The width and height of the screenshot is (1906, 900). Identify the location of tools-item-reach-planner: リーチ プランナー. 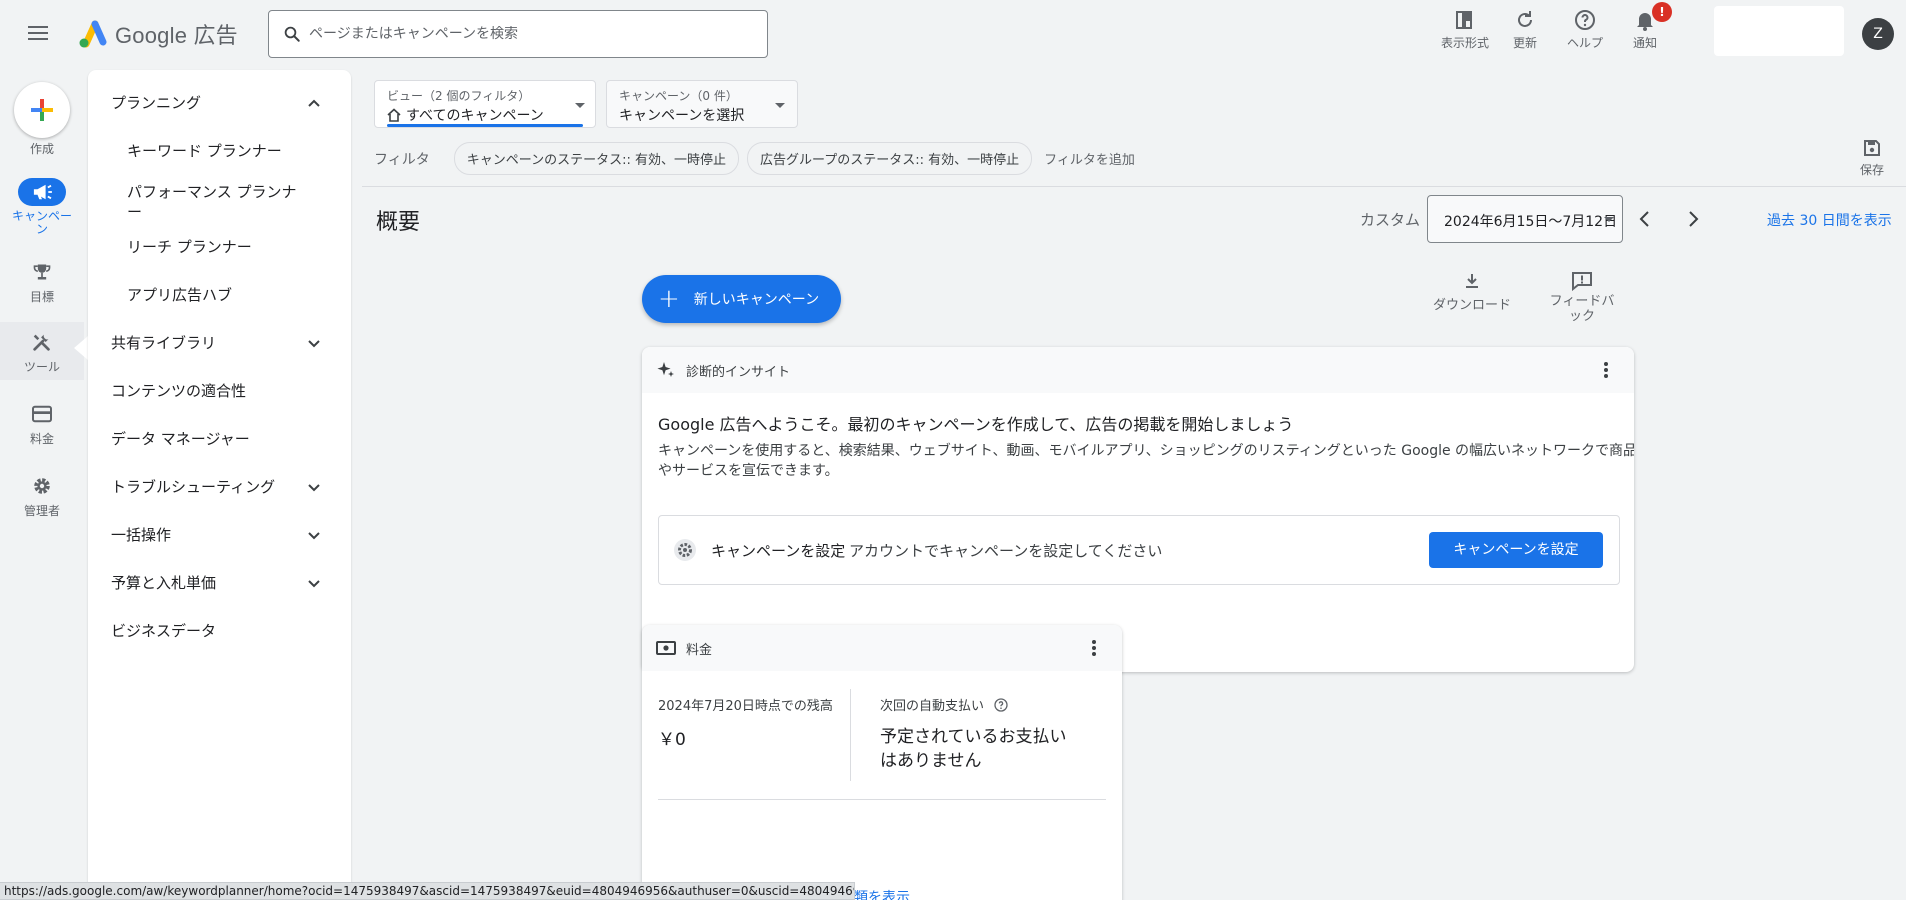
(219, 246).